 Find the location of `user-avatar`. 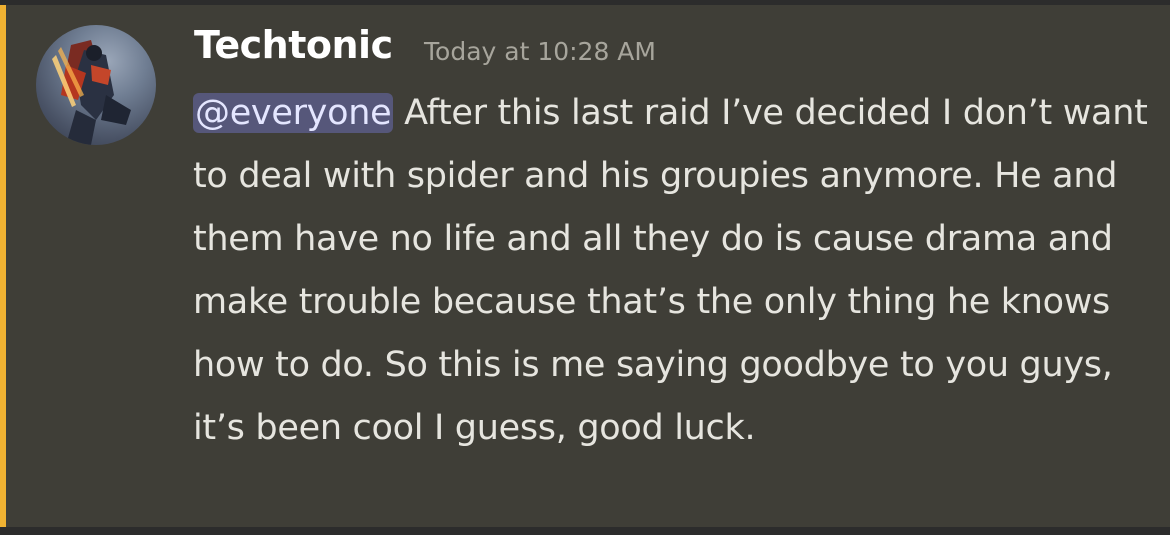

user-avatar is located at coordinates (96, 85).